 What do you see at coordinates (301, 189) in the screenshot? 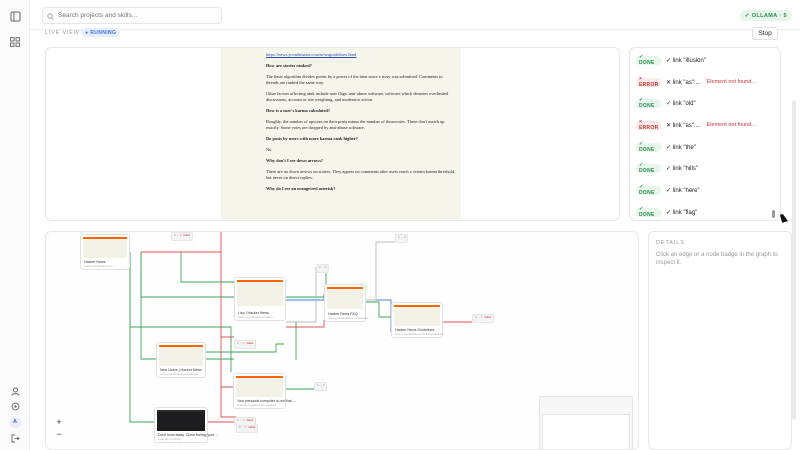
I see `faq-question: Why do I see an orange/red asterisk?` at bounding box center [301, 189].